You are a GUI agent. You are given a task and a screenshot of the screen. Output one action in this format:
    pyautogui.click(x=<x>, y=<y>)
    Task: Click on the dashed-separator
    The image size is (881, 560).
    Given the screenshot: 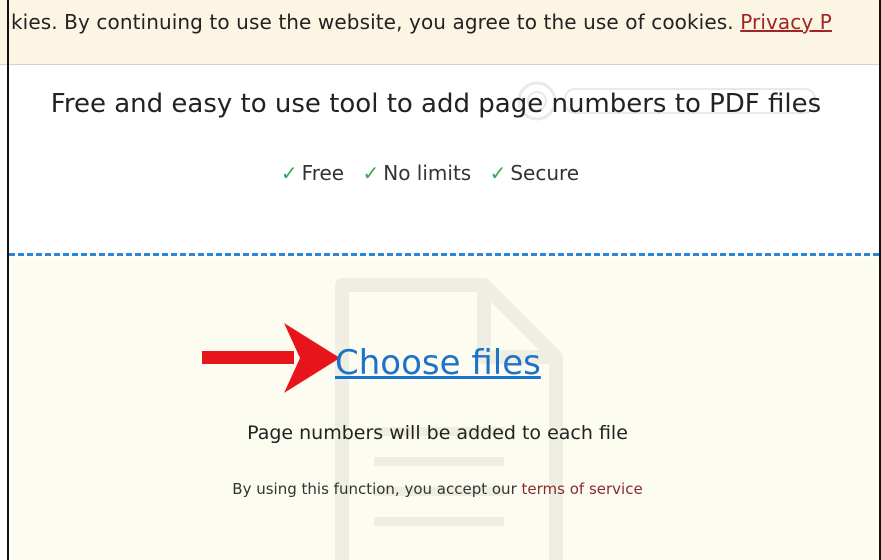 What is the action you would take?
    pyautogui.click(x=444, y=254)
    